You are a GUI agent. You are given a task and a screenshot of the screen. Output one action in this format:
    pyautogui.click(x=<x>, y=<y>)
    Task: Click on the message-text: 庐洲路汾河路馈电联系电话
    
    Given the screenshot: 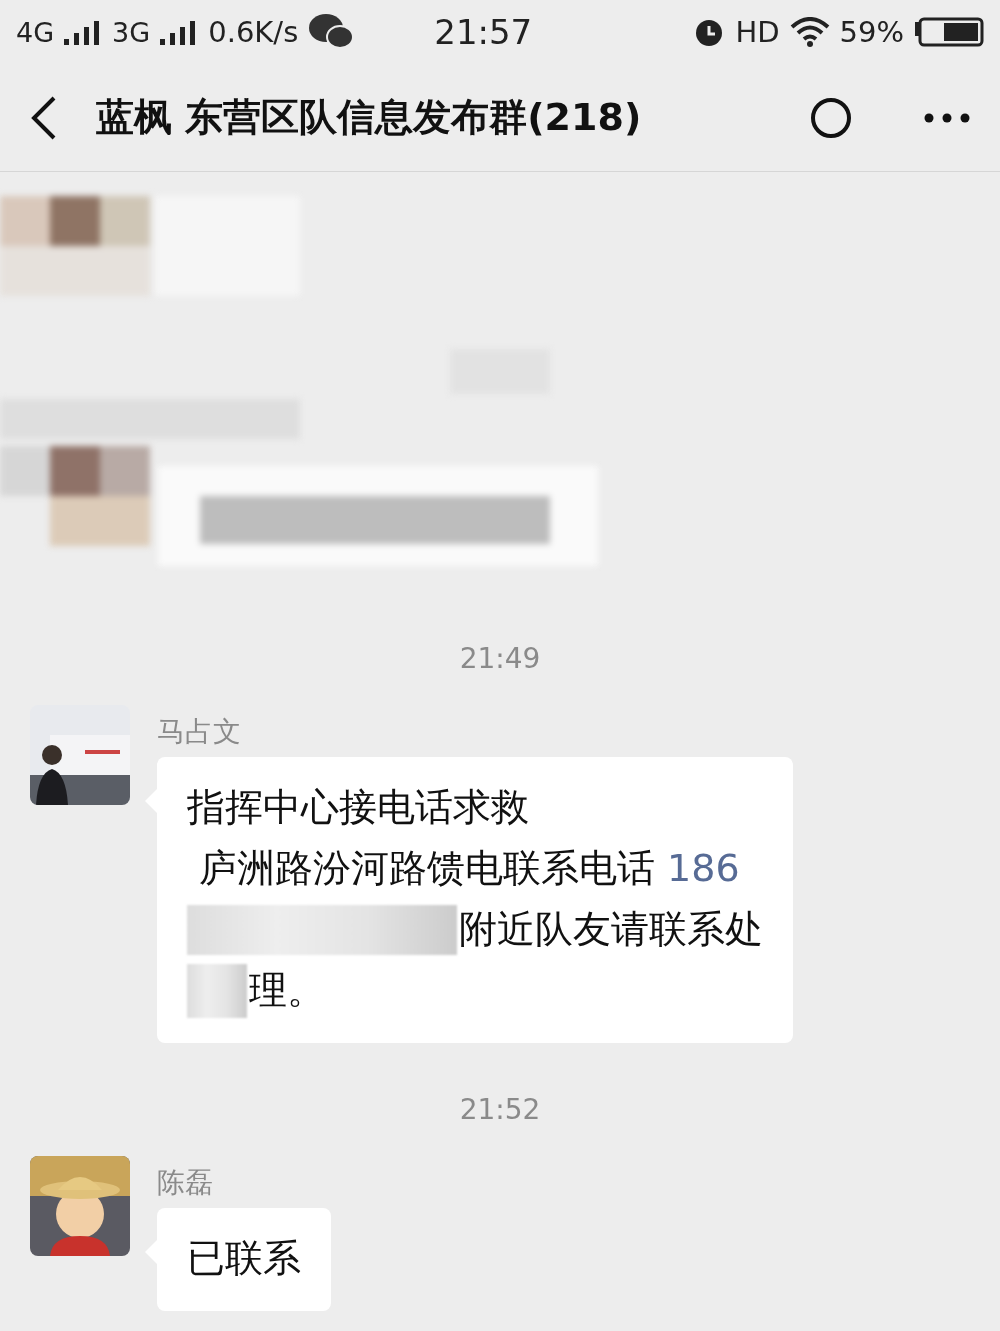 What is the action you would take?
    pyautogui.click(x=427, y=868)
    